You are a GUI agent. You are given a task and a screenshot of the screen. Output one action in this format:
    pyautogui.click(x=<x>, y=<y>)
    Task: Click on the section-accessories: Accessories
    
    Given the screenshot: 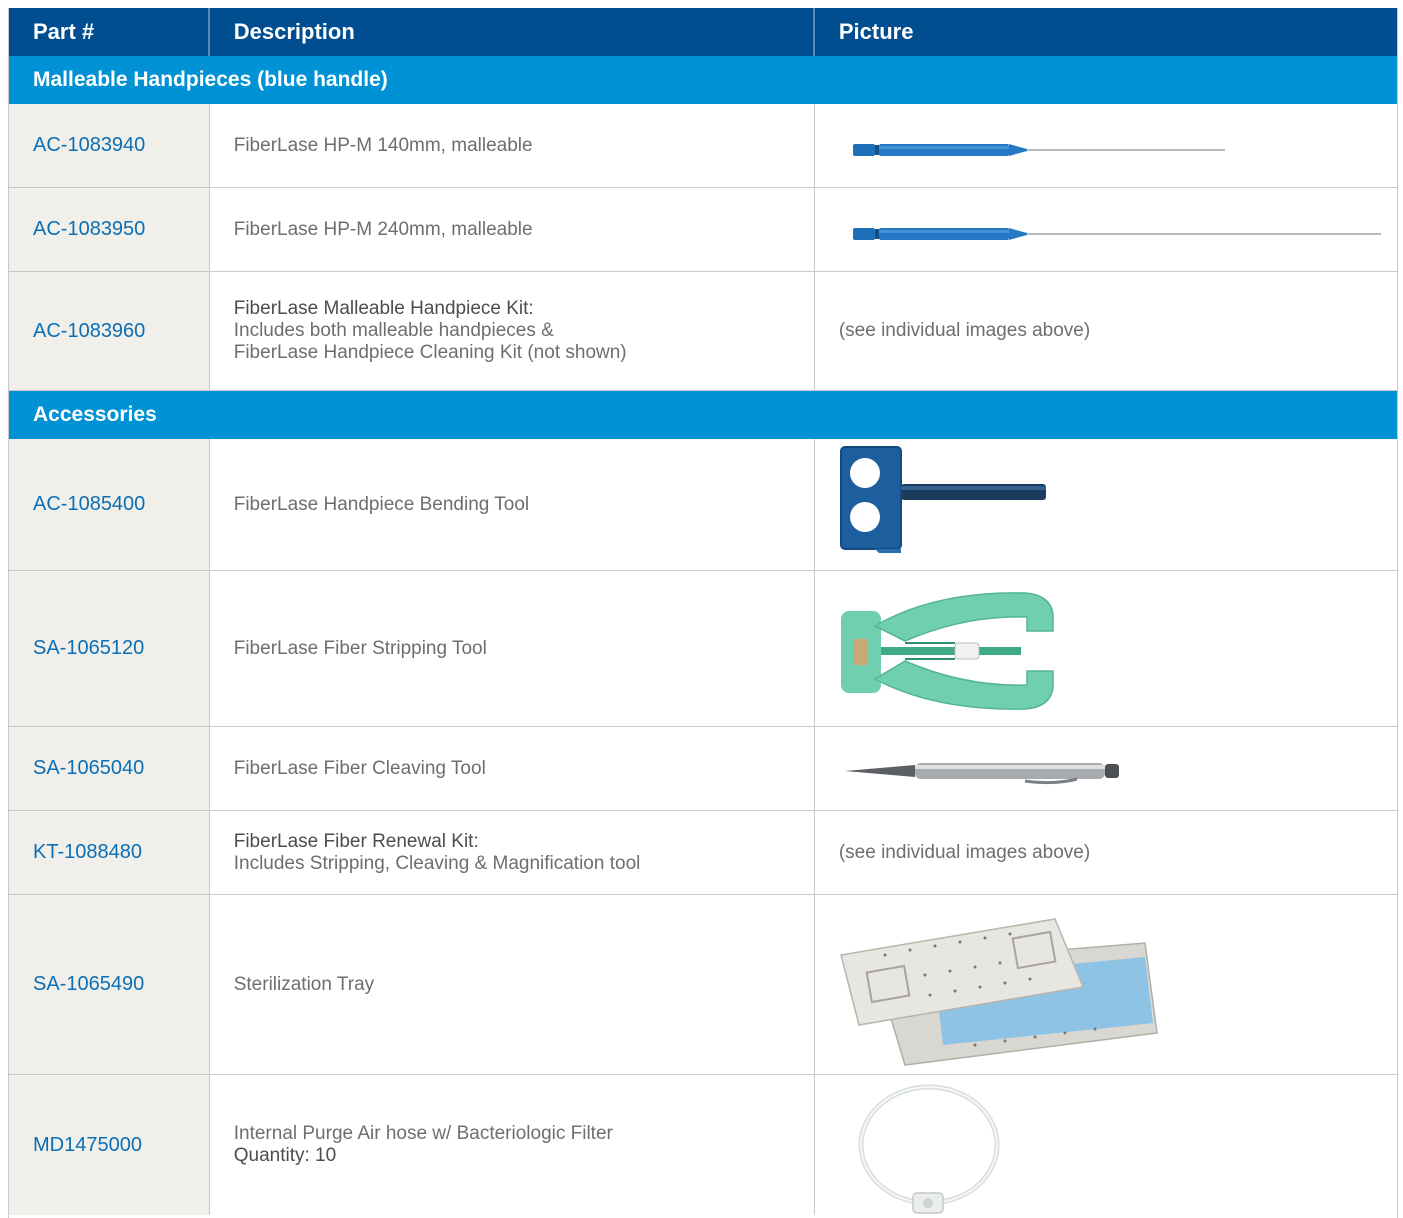 What is the action you would take?
    pyautogui.click(x=703, y=415)
    